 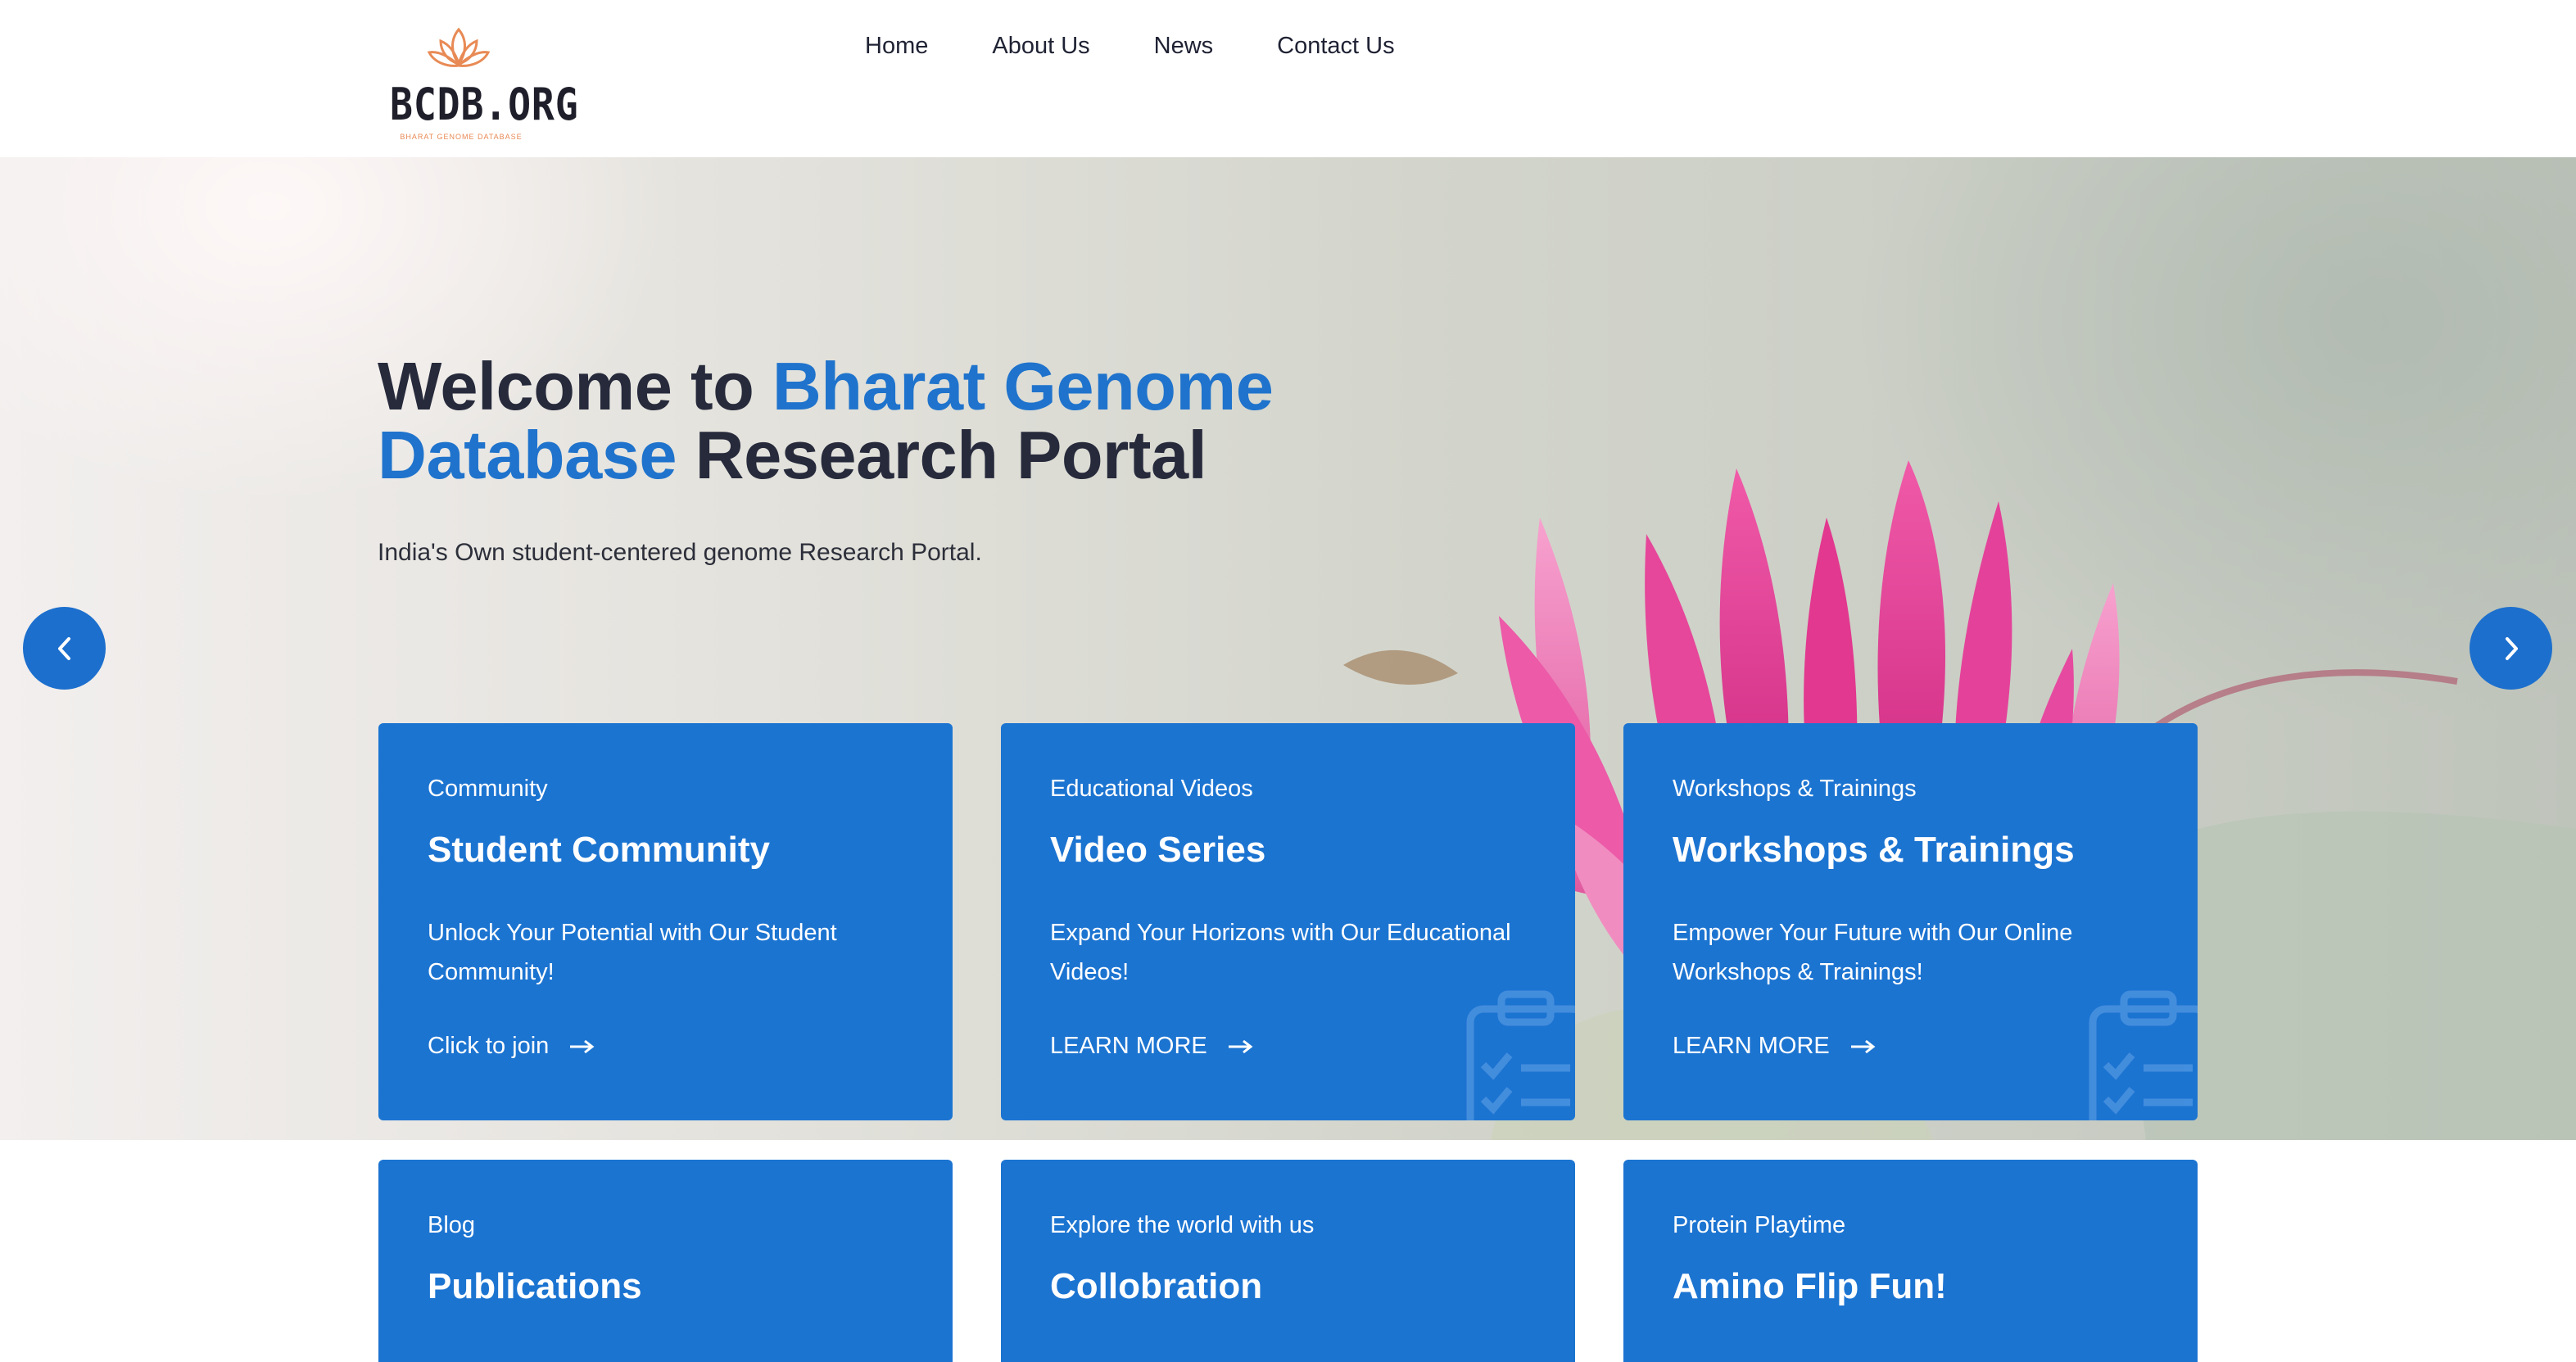 I want to click on card-cta-label: Click to join, so click(x=489, y=1046).